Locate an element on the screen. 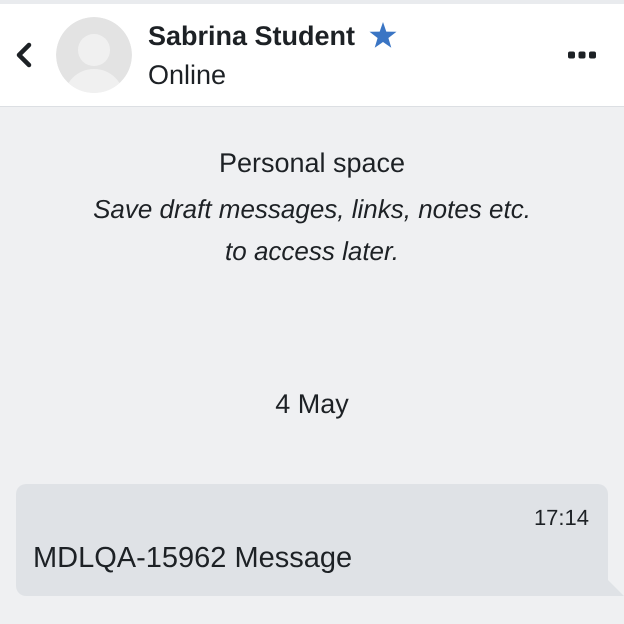 The height and width of the screenshot is (624, 624). contact-status: Online is located at coordinates (187, 75).